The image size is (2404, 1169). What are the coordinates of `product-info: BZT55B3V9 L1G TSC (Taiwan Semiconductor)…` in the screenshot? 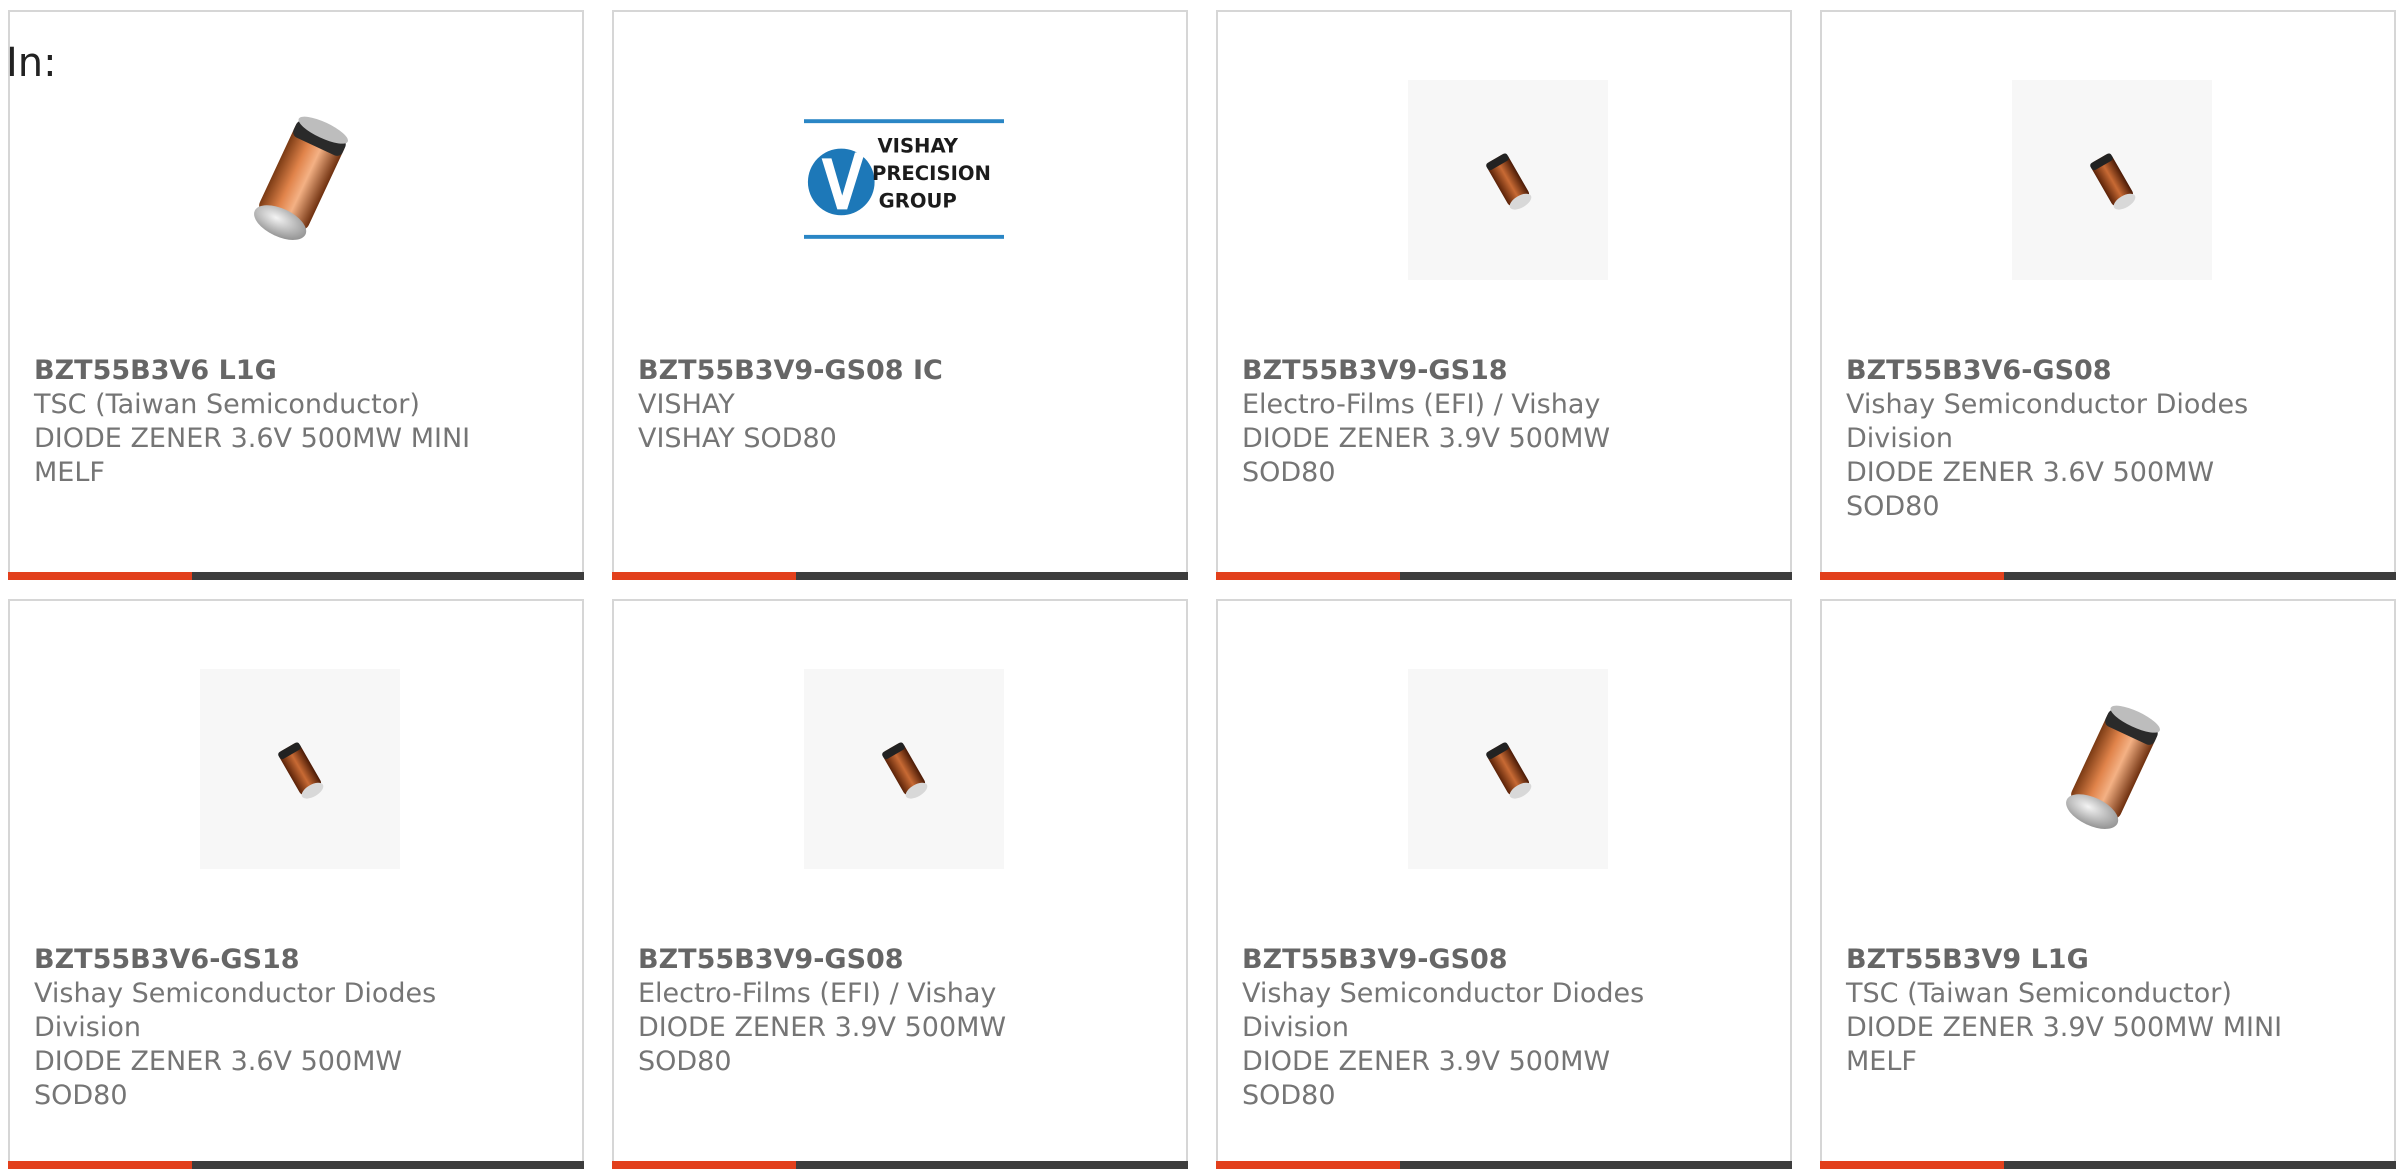 It's located at (2066, 1011).